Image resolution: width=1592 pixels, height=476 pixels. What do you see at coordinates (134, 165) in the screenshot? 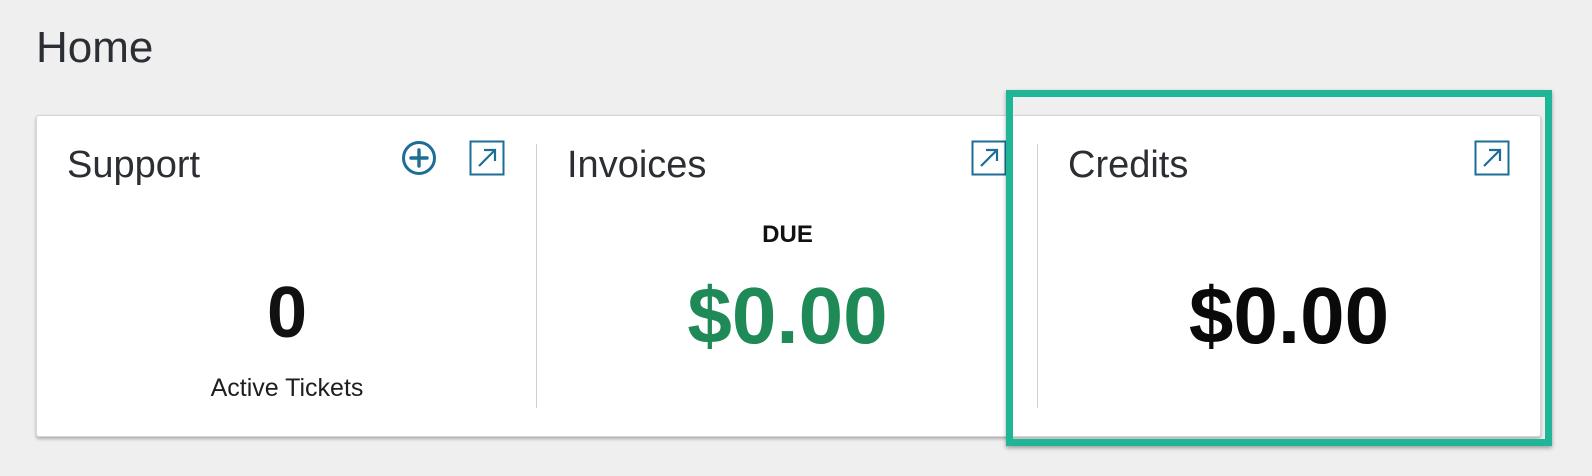
I see `support-title: Support` at bounding box center [134, 165].